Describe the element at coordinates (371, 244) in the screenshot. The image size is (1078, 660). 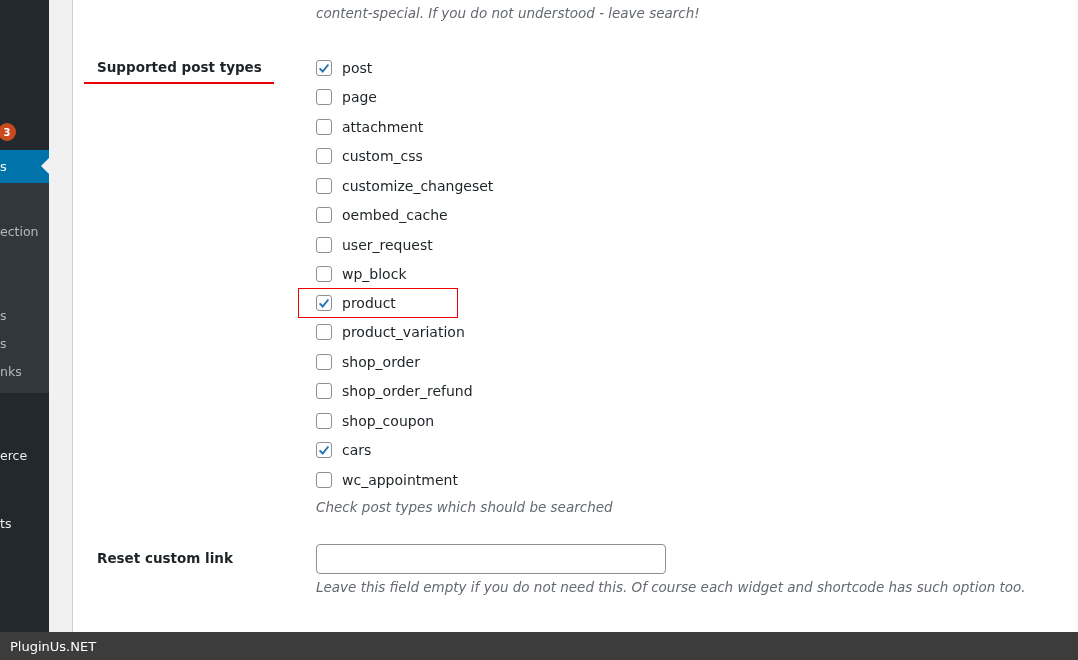
I see `checkbox-option: user_request` at that location.